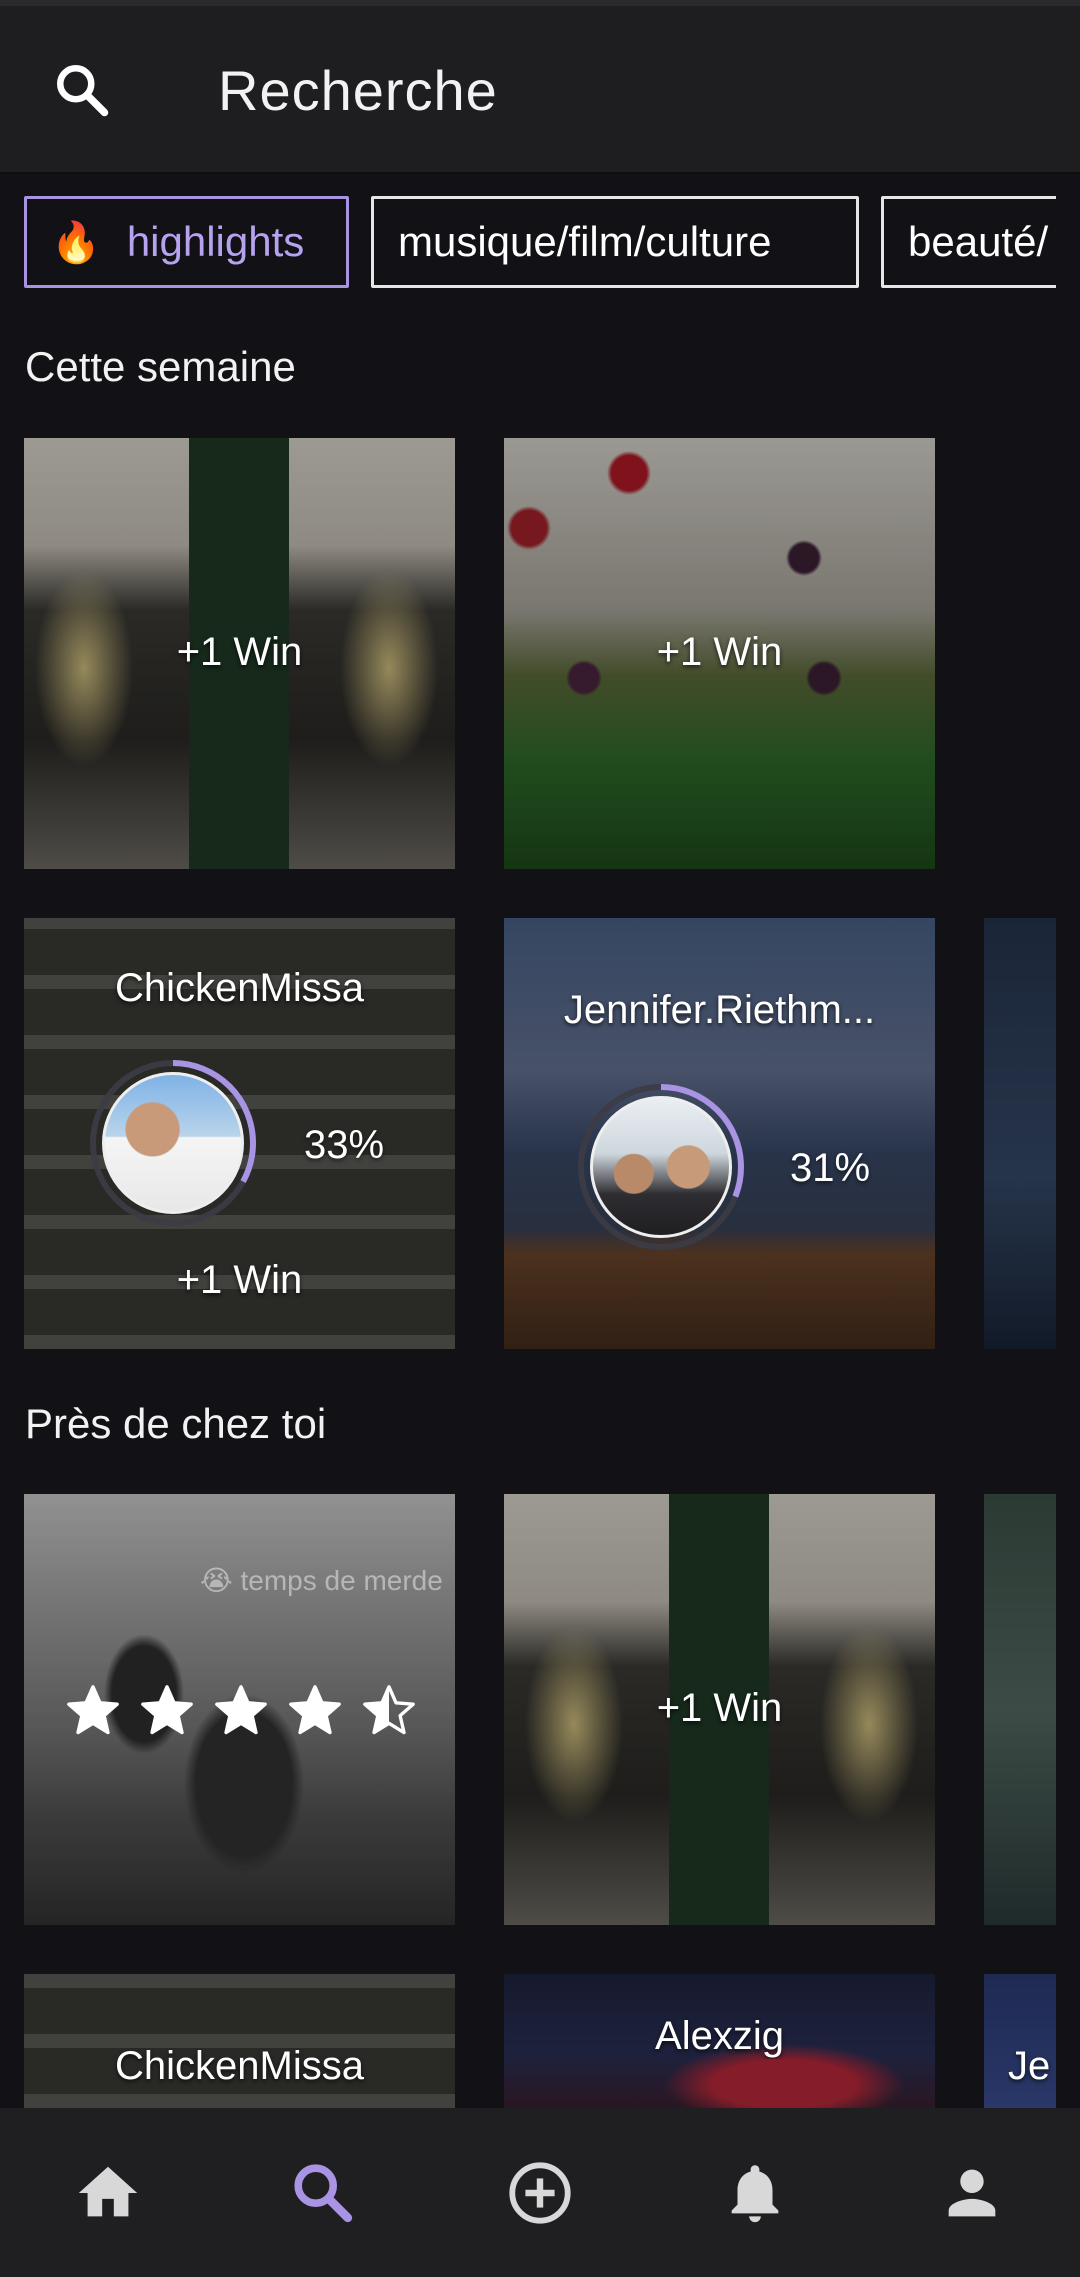  I want to click on challenge-card: Alexzig, so click(719, 2041).